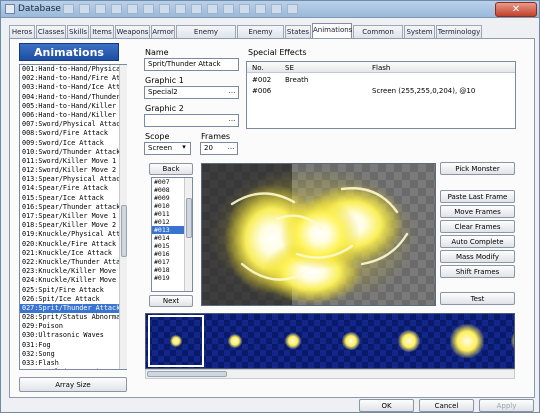 The height and width of the screenshot is (413, 540). I want to click on tab-enemy-characters: Enemy characters, so click(206, 36).